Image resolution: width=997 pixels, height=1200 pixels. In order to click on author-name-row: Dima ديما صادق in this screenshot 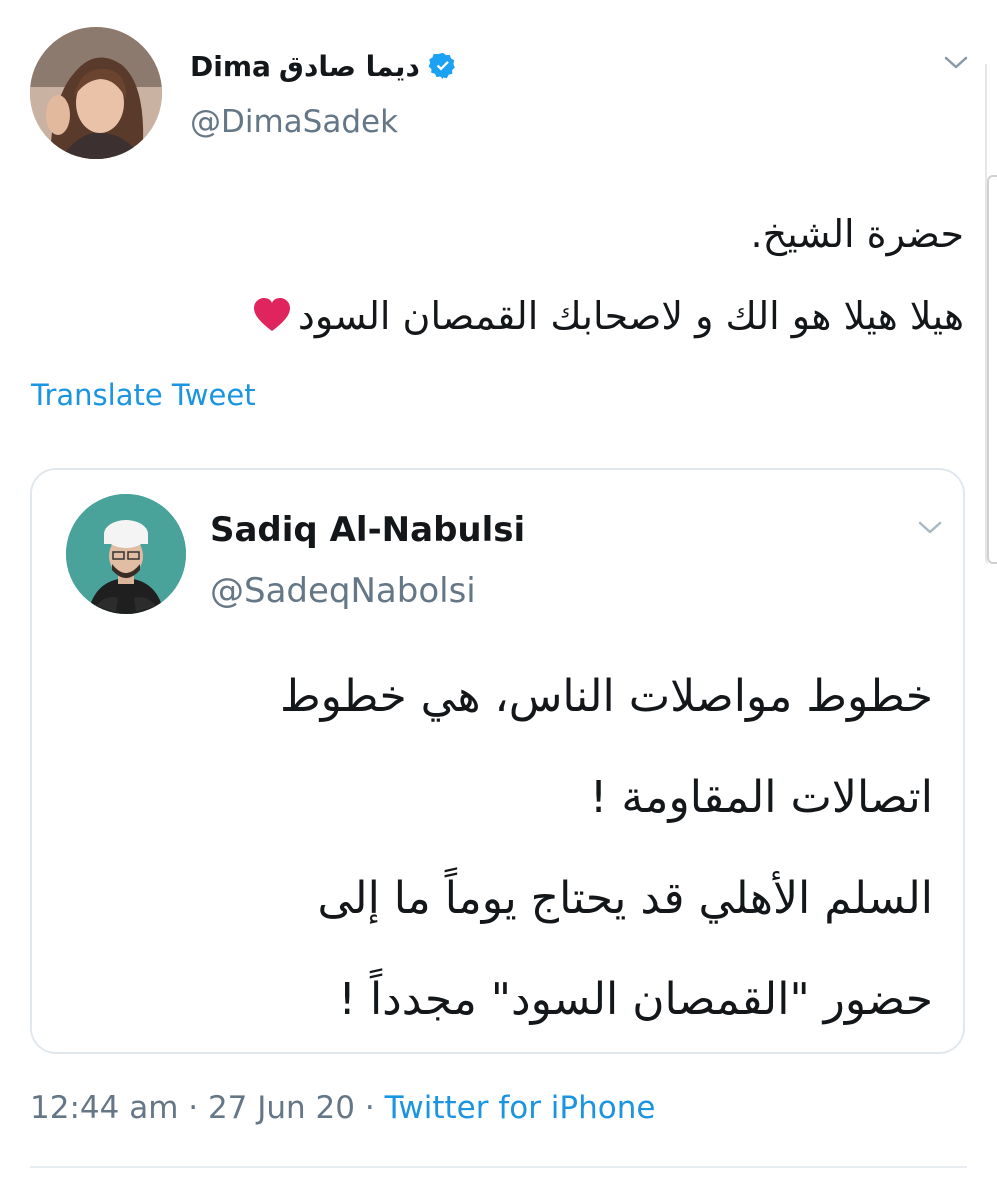, I will do `click(324, 66)`.